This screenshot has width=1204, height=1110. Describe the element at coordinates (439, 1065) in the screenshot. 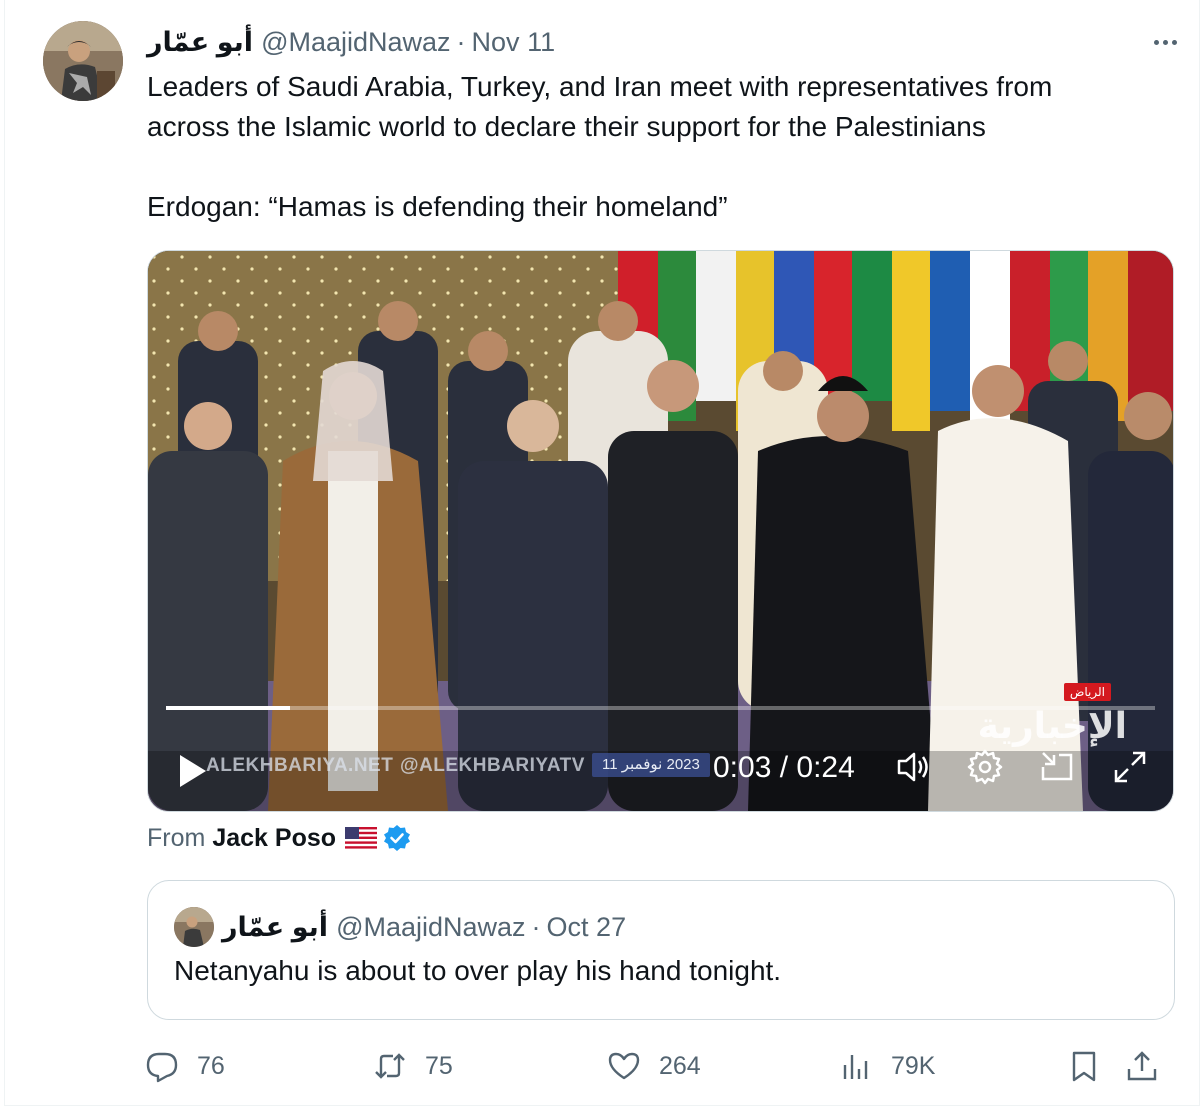

I see `retweet-count: 75` at that location.